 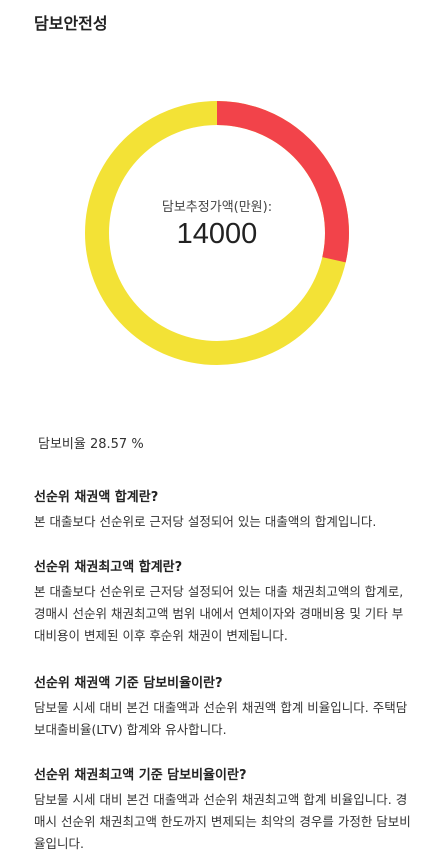 What do you see at coordinates (91, 444) in the screenshot?
I see `collateral-ratio-text: 담보비율 28.57 %` at bounding box center [91, 444].